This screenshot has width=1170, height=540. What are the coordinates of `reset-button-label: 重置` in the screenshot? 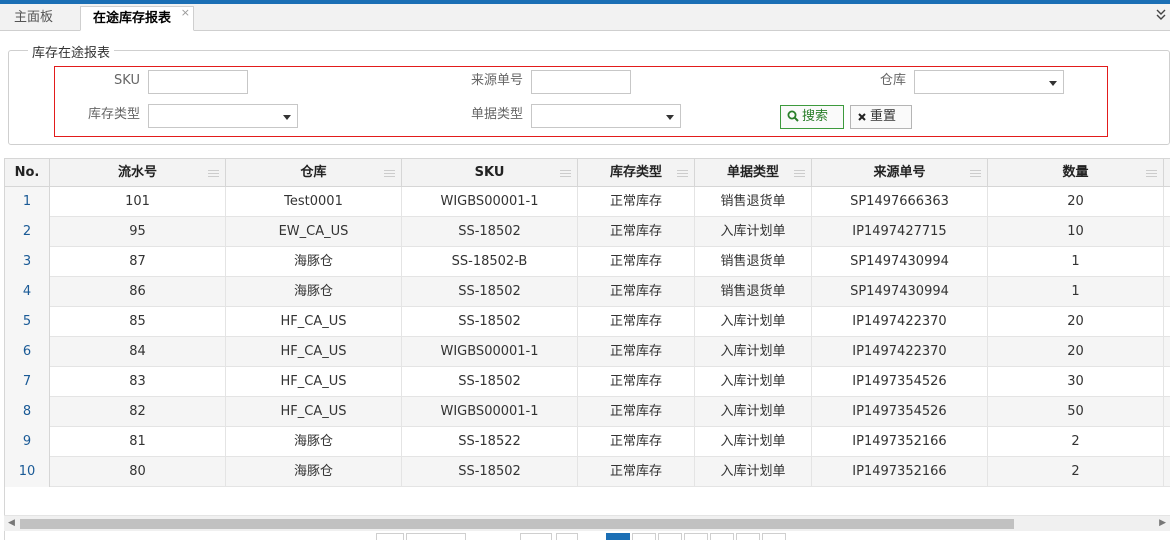 It's located at (883, 116).